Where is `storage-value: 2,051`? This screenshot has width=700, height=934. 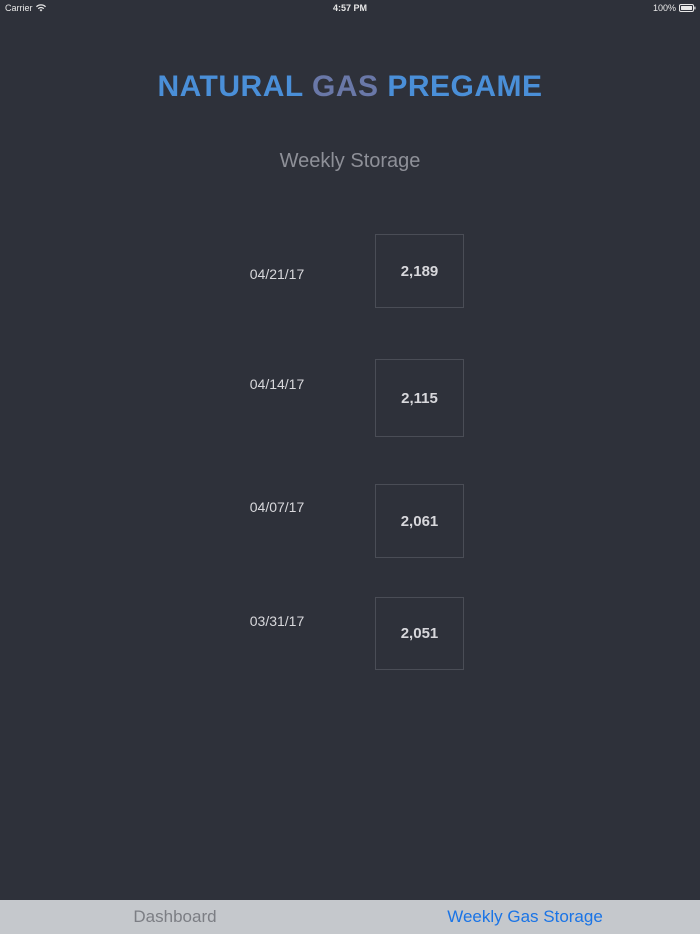
storage-value: 2,051 is located at coordinates (419, 633).